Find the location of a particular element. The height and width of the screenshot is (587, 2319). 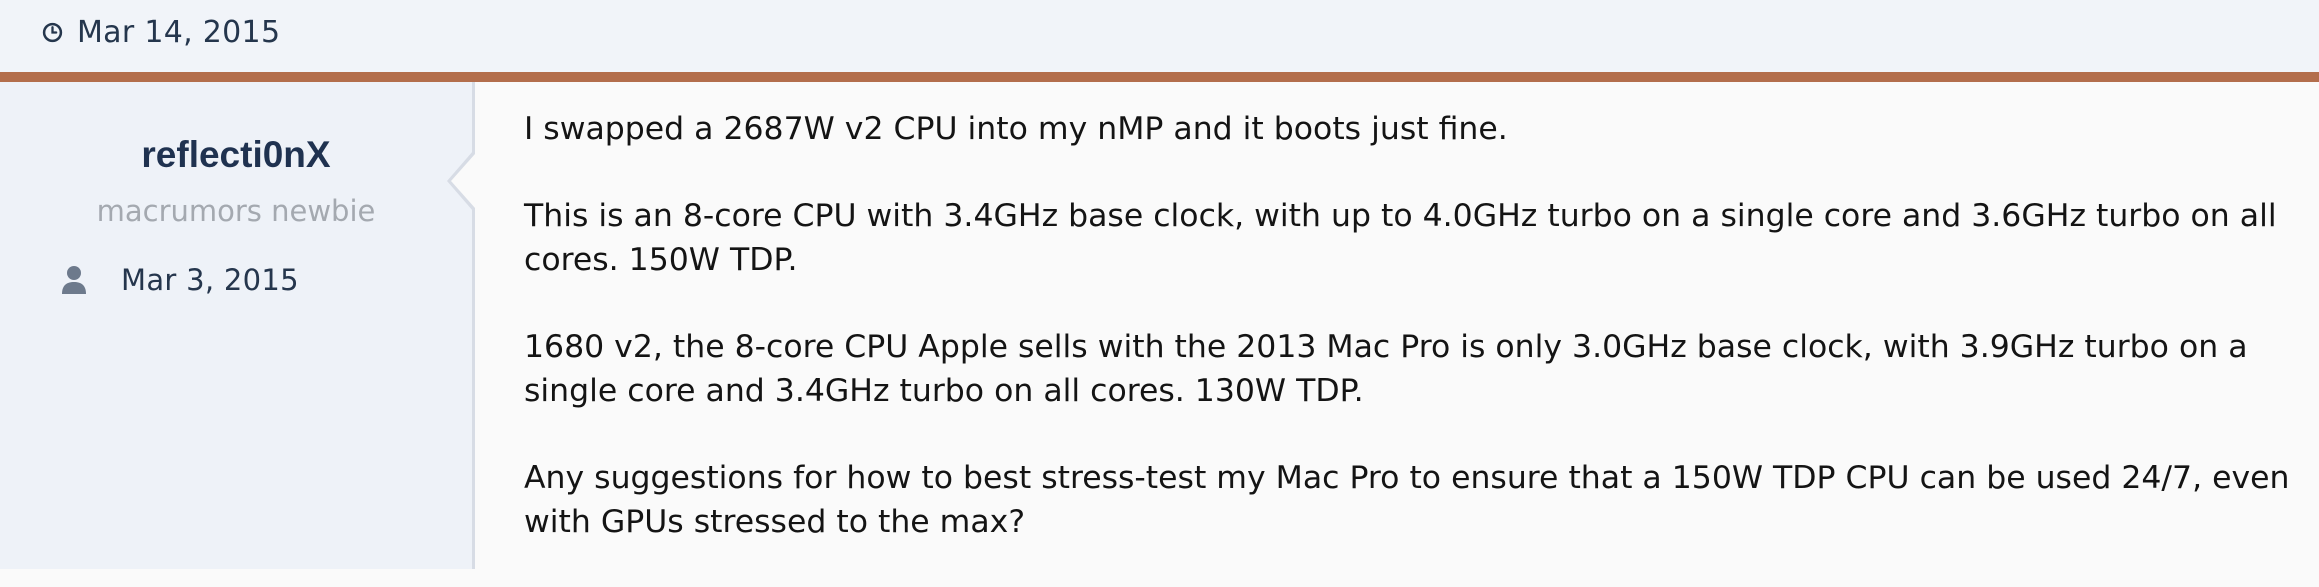

post-date-text: Mar 14, 2015 is located at coordinates (179, 32).